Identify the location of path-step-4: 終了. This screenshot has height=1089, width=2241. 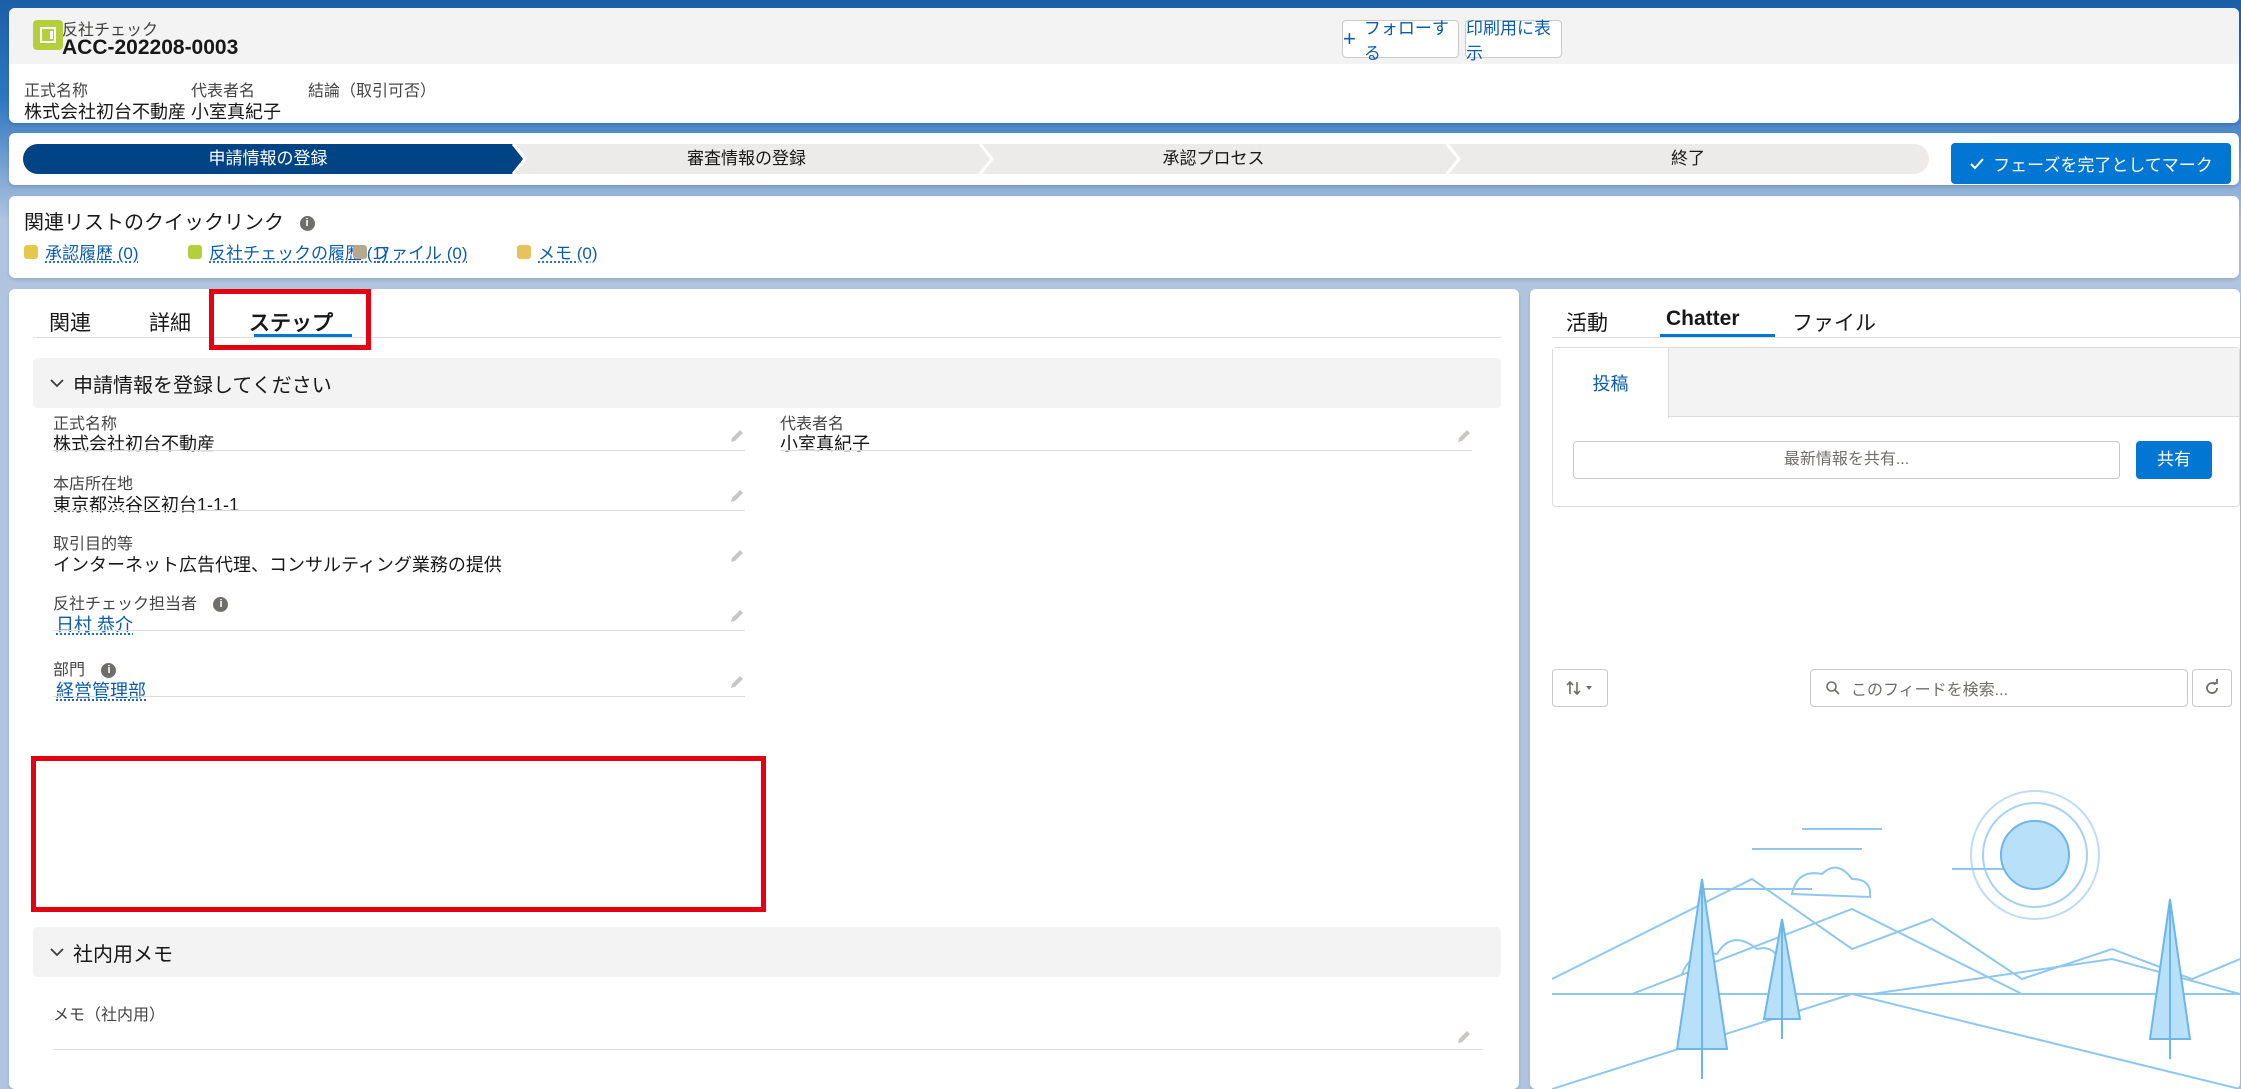
(1688, 159).